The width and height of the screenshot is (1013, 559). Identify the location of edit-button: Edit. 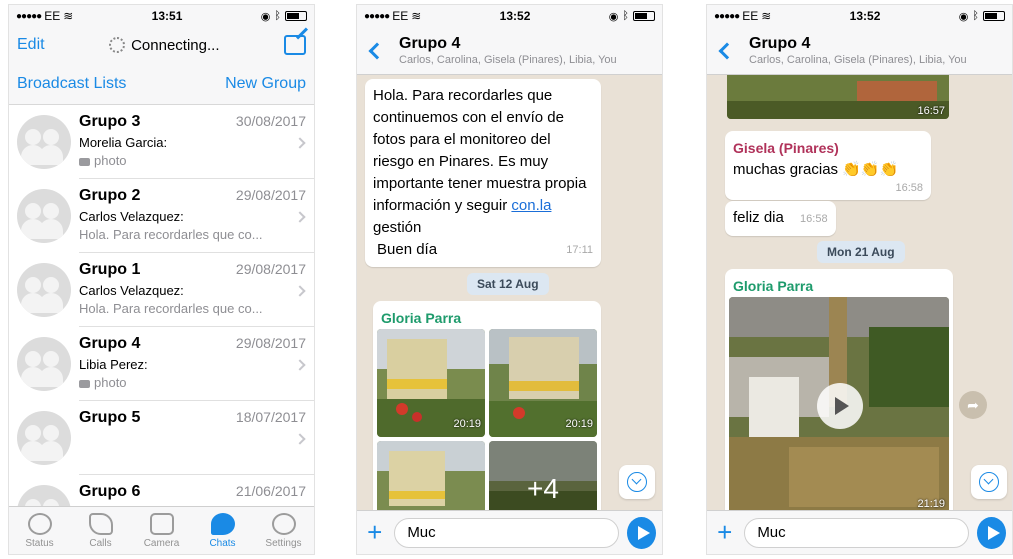
(31, 45).